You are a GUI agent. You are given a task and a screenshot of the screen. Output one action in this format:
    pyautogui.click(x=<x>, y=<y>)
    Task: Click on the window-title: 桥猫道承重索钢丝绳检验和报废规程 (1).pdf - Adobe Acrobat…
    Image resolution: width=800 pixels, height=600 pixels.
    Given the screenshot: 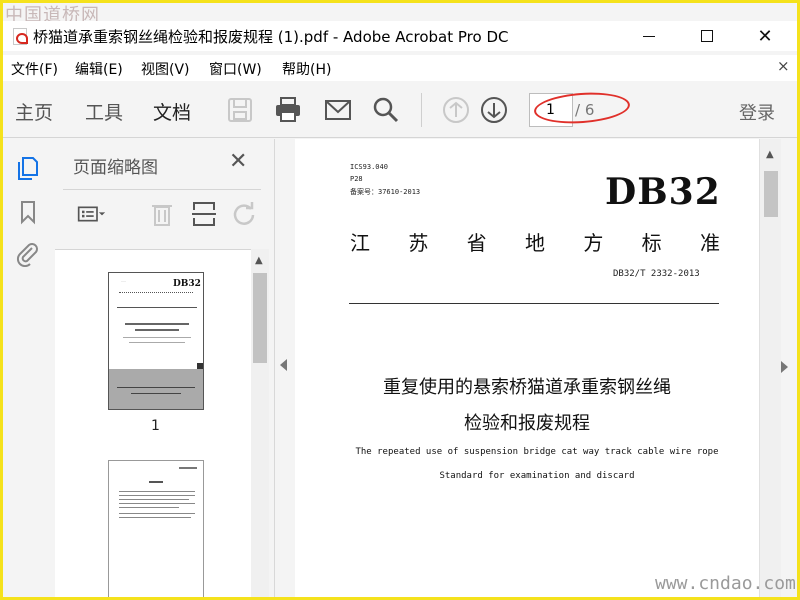 What is the action you would take?
    pyautogui.click(x=271, y=37)
    